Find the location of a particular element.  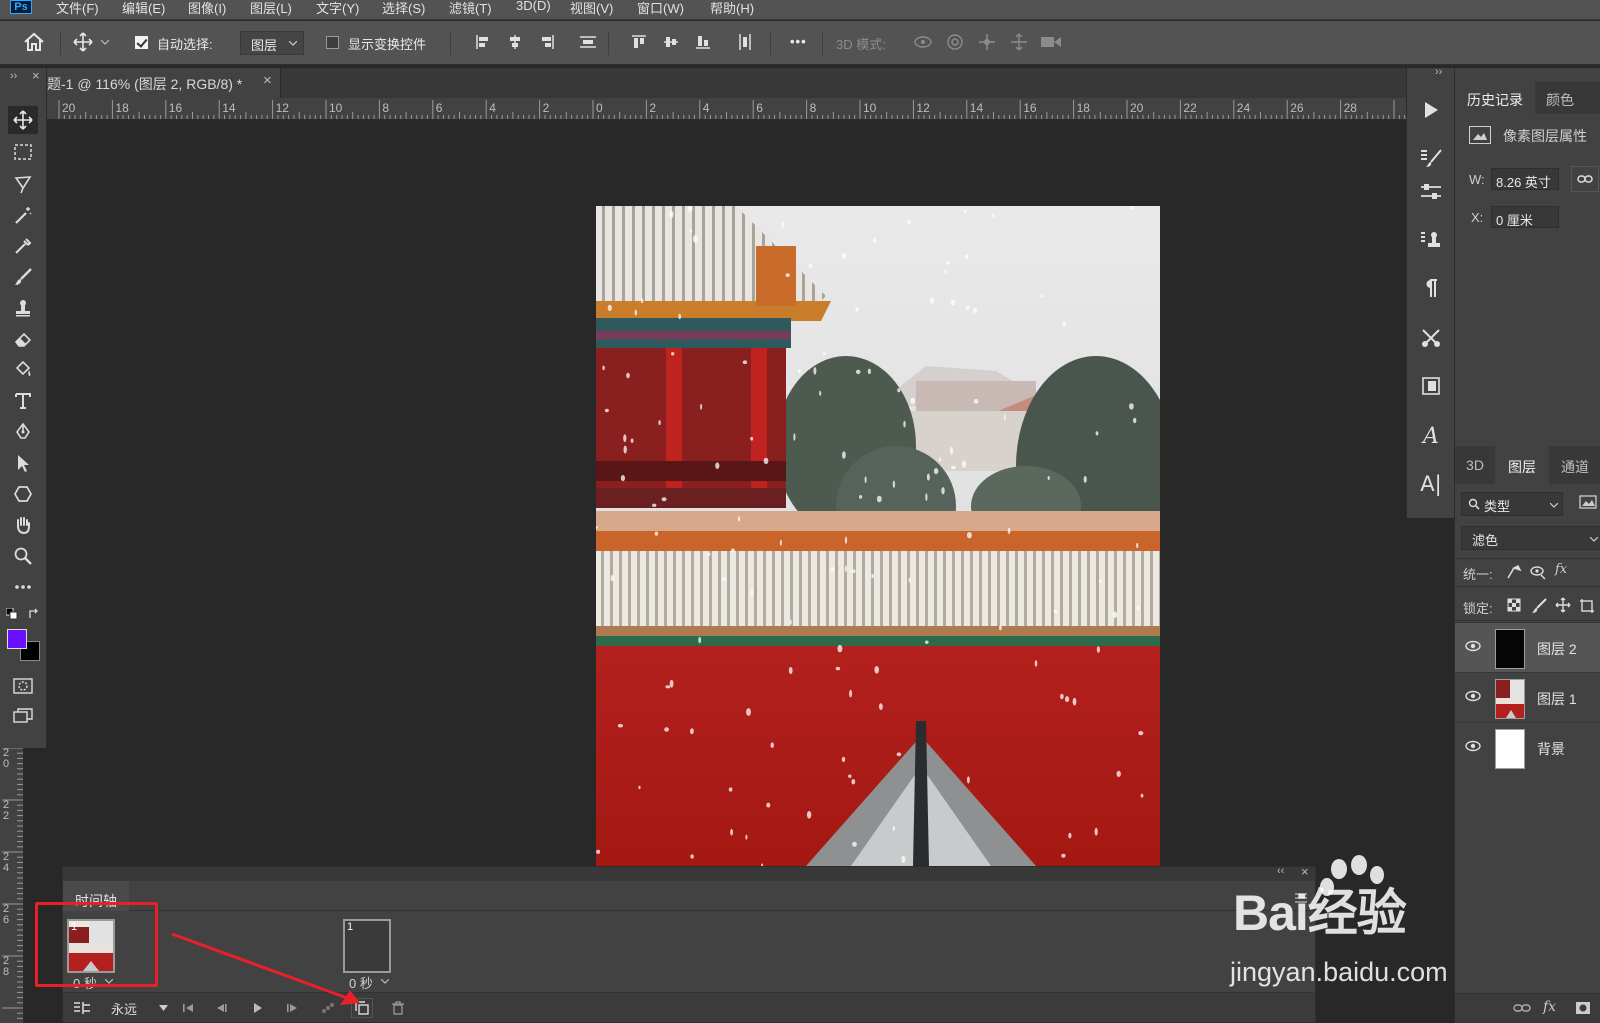

align-top-icon is located at coordinates (639, 42).